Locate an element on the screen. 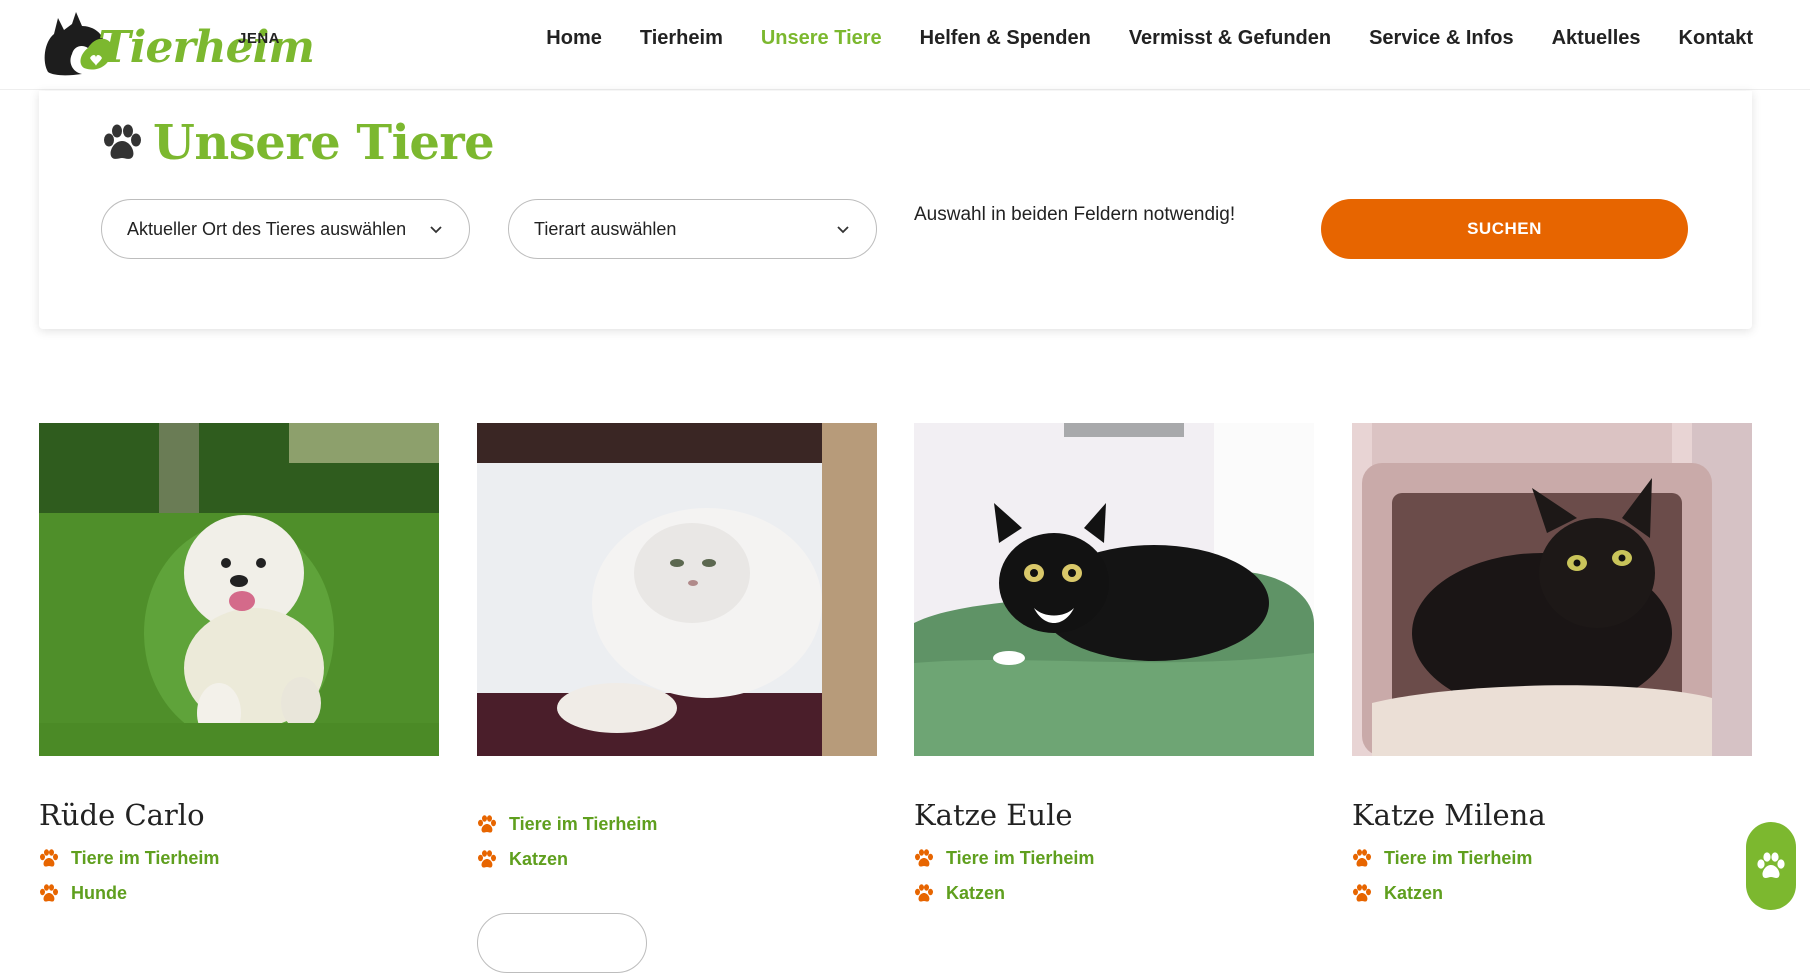 Image resolution: width=1810 pixels, height=973 pixels. black-white-cat-photo is located at coordinates (1114, 589).